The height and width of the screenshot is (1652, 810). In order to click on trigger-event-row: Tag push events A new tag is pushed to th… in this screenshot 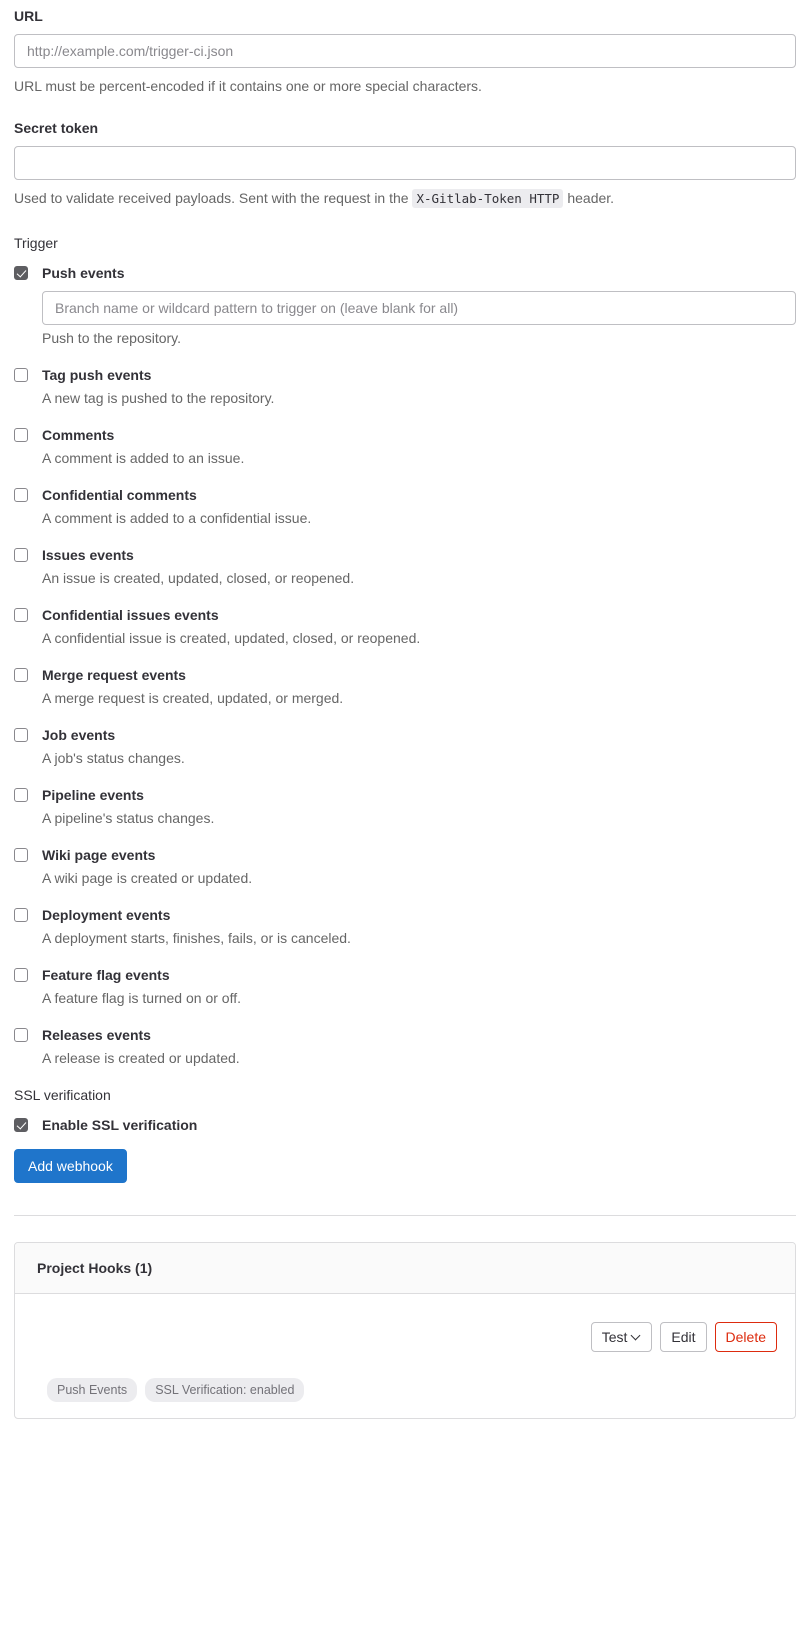, I will do `click(405, 387)`.